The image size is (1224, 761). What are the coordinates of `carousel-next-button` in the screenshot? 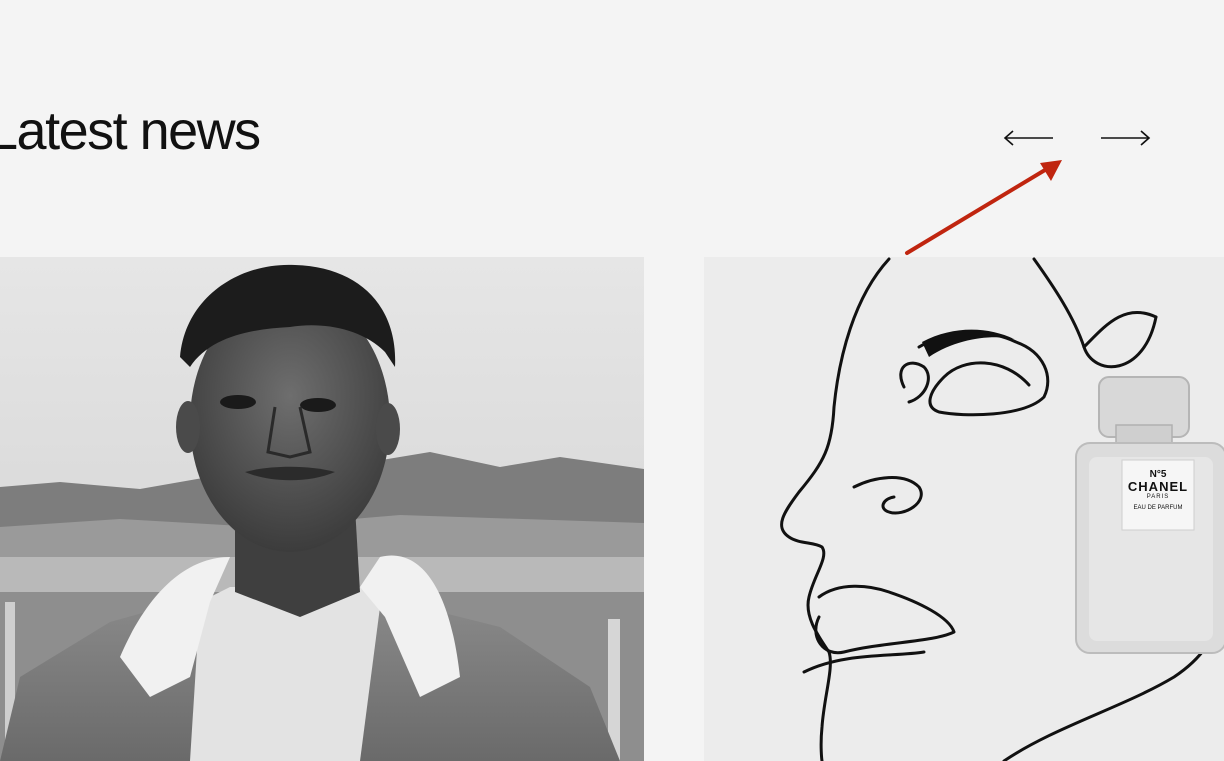 It's located at (1126, 138).